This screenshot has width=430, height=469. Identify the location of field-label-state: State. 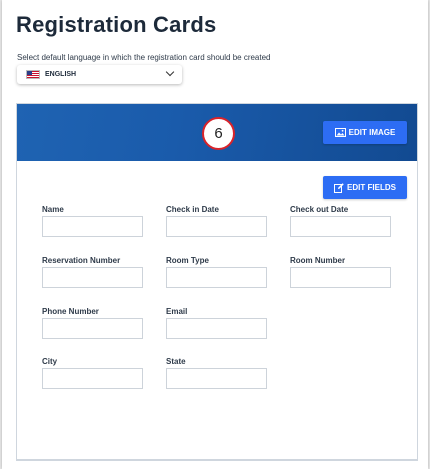
(176, 361).